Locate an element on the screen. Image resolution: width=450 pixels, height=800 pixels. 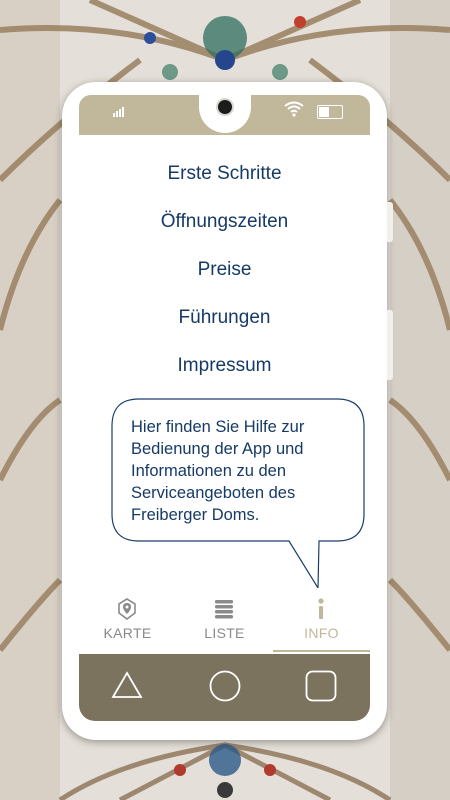
menu-item-preise: Preise is located at coordinates (224, 278).